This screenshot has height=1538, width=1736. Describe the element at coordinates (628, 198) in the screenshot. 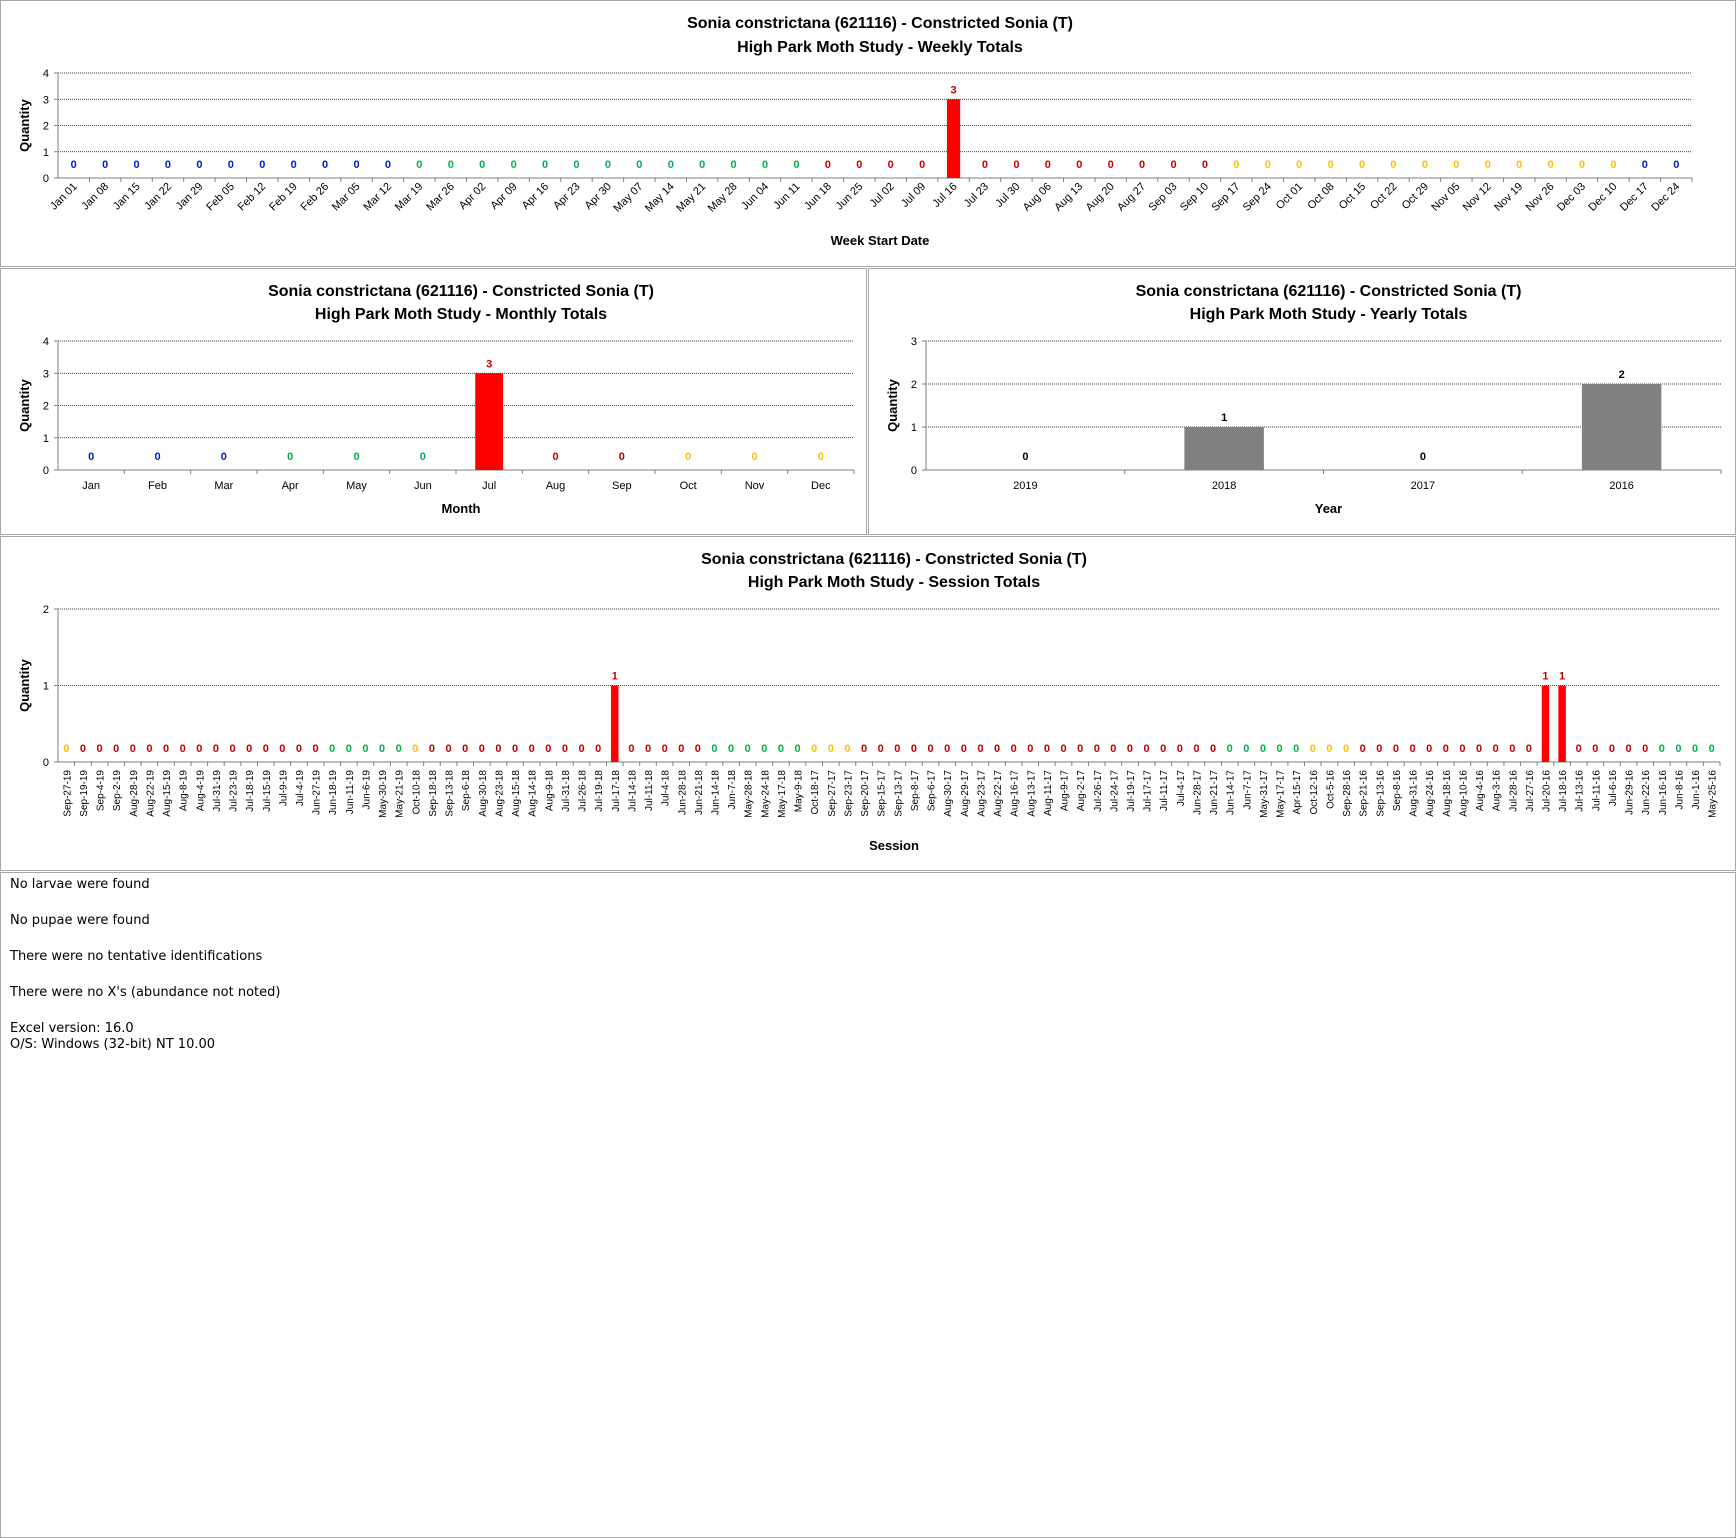

I see `x-tick-label: May 07` at that location.